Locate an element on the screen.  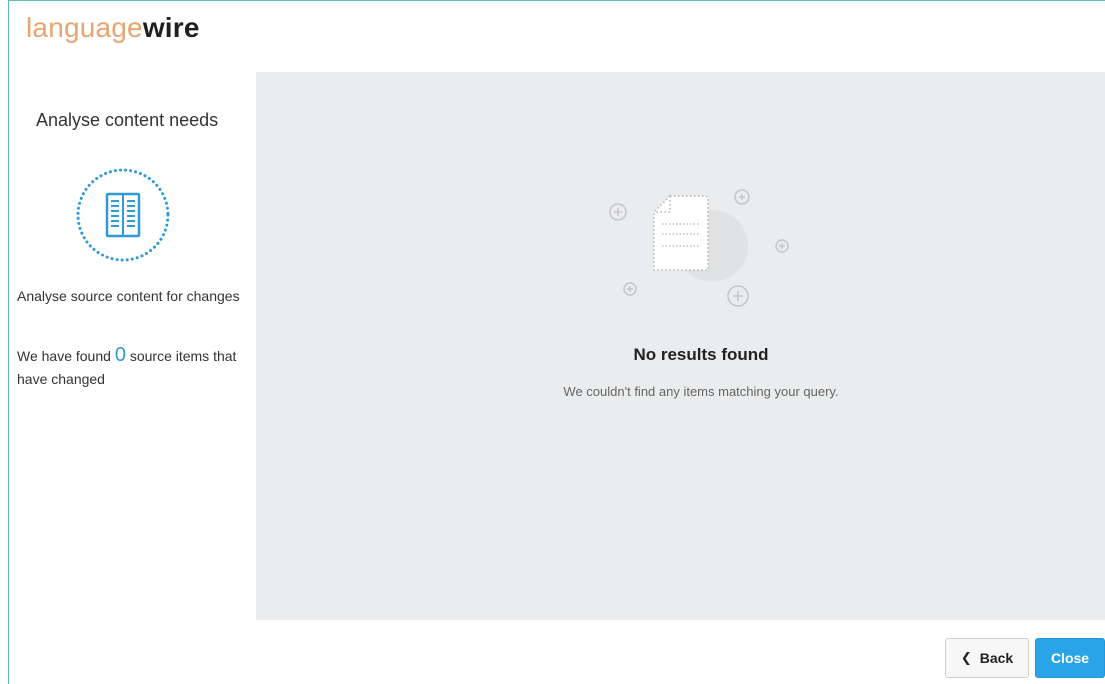
sidebar-description: Analyse source content for changes is located at coordinates (128, 296).